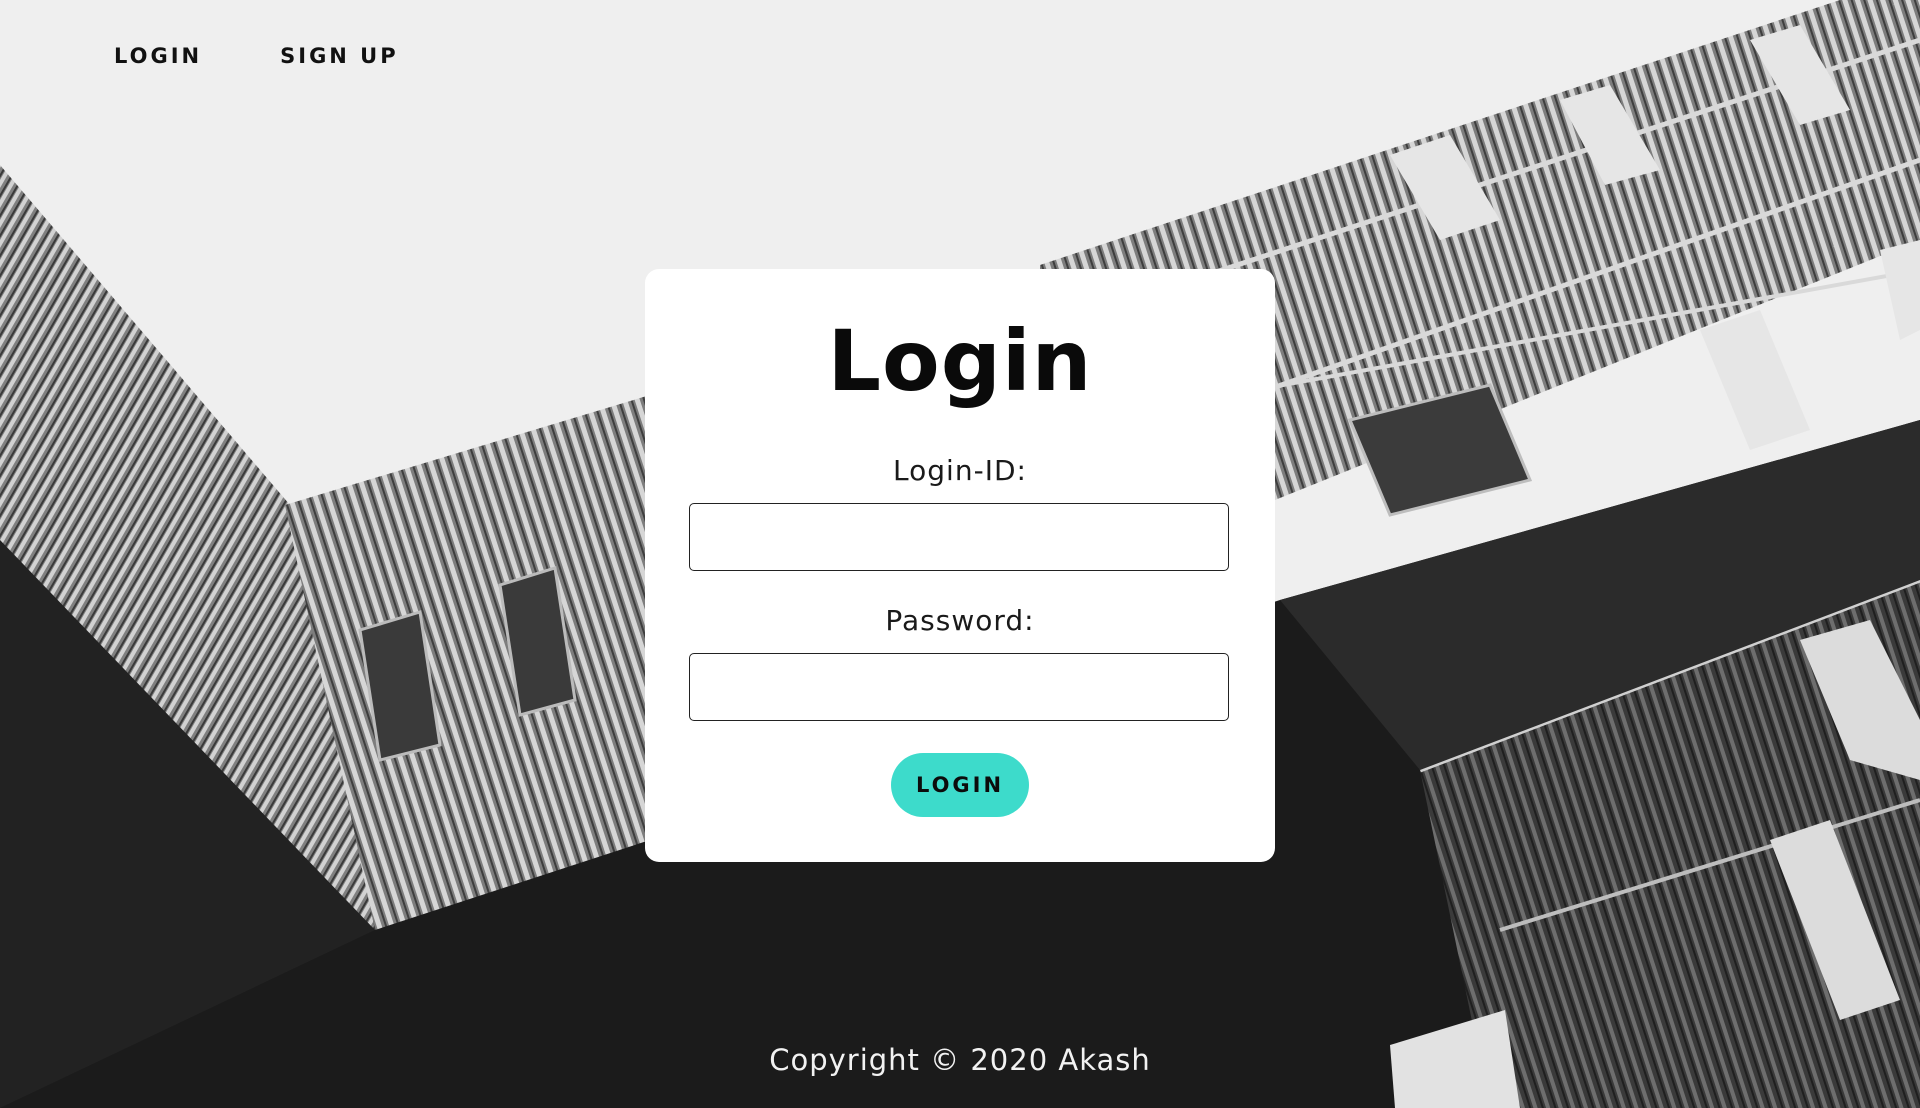  Describe the element at coordinates (960, 785) in the screenshot. I see `login-button: LOGIN` at that location.